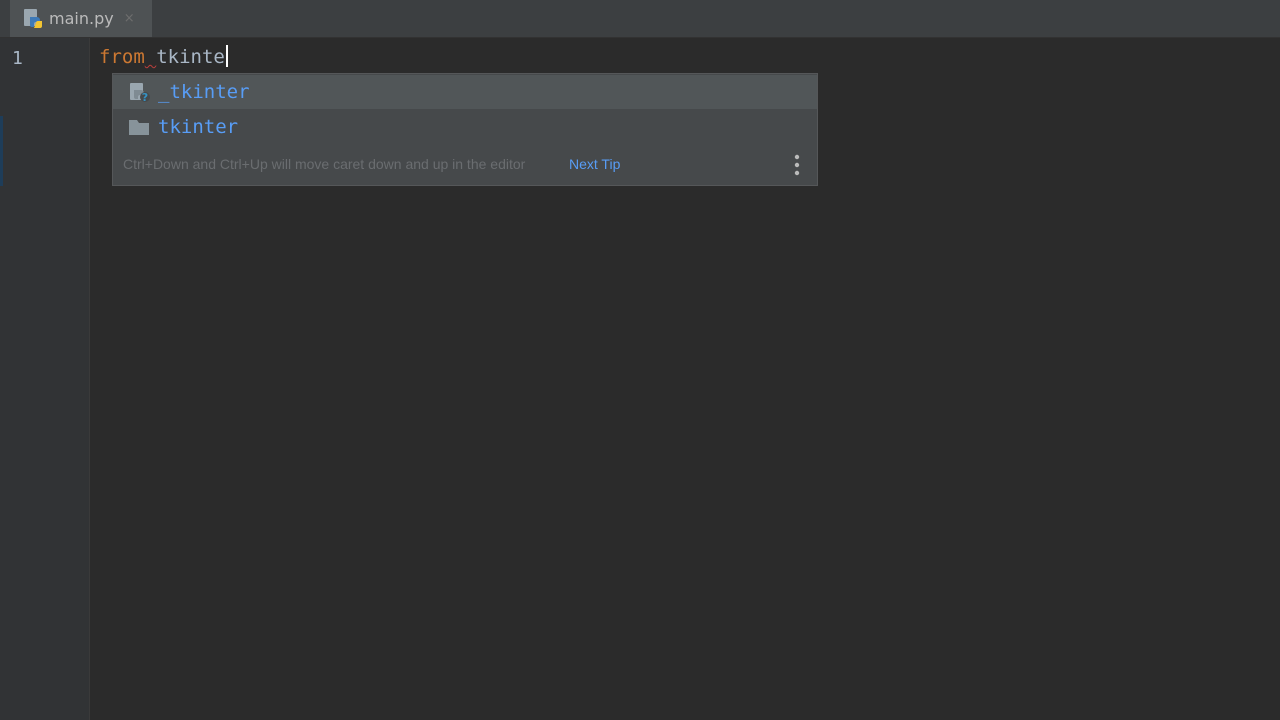 The width and height of the screenshot is (1280, 720). I want to click on line-gutter: 1, so click(45, 379).